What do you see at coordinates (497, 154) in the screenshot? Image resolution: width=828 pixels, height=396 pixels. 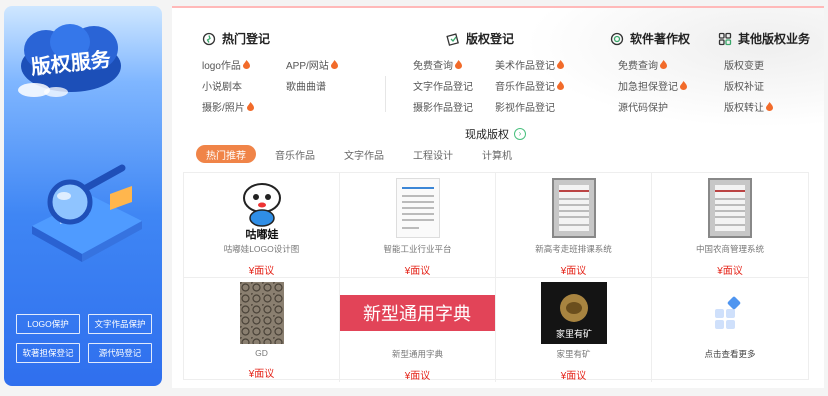 I see `tab-computer: 计算机` at bounding box center [497, 154].